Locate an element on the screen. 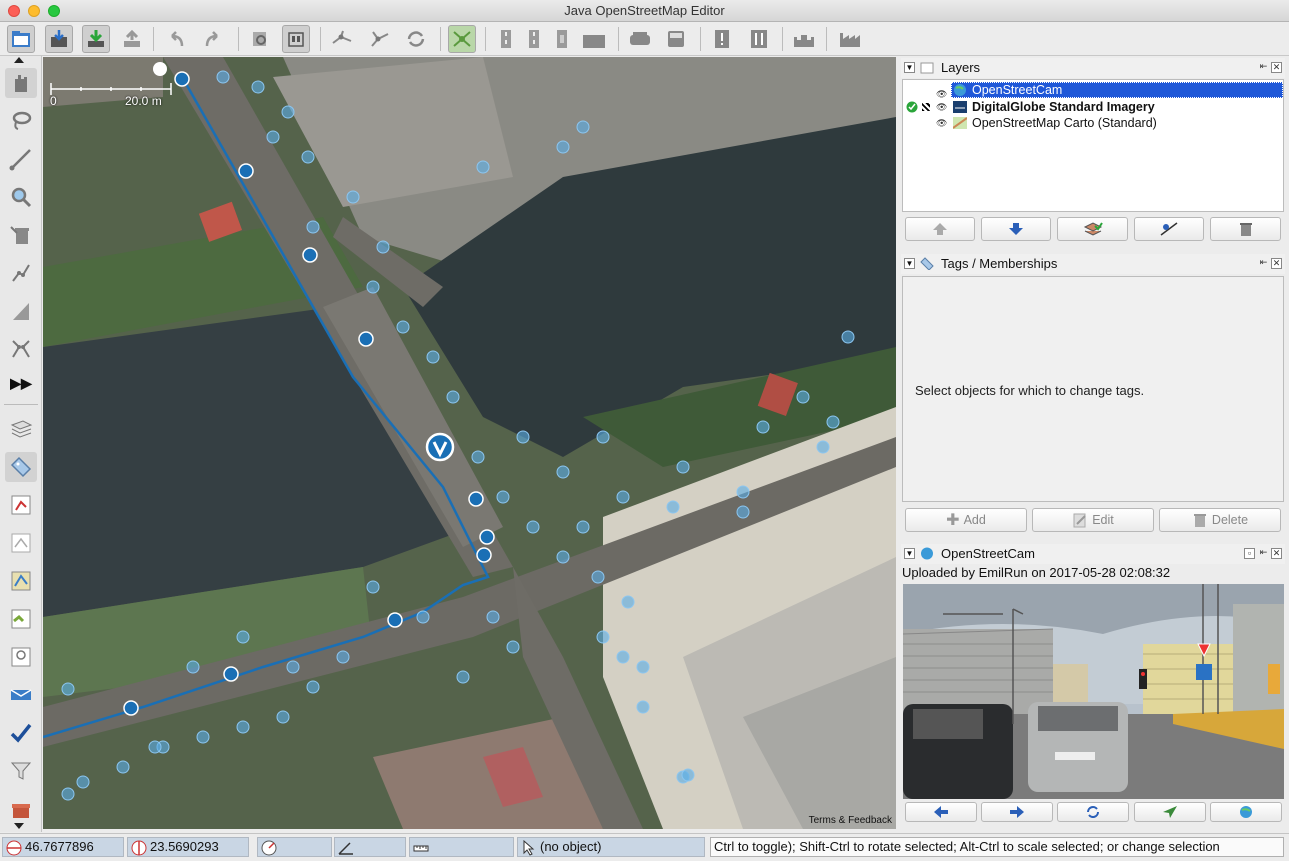 The width and height of the screenshot is (1289, 861). scroll-up-arrow-icon is located at coordinates (19, 60).